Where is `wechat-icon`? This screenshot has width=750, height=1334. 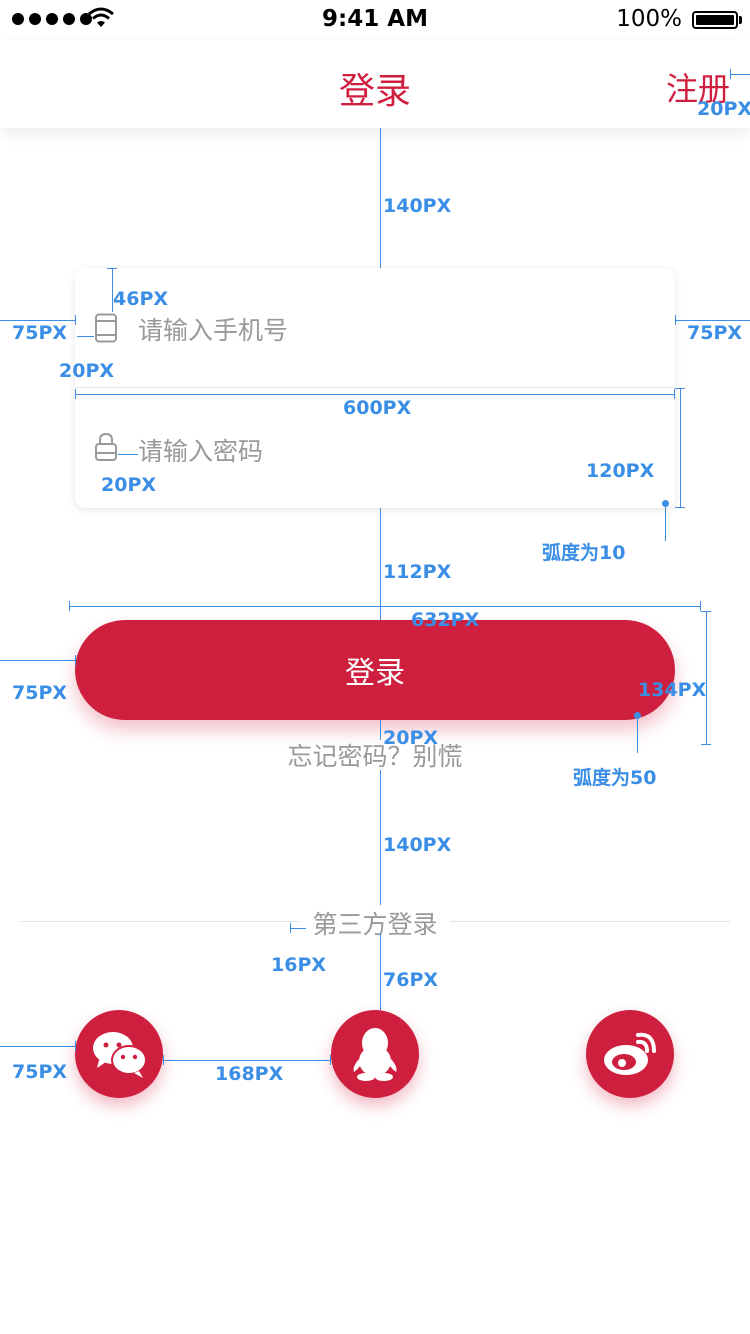
wechat-icon is located at coordinates (120, 1055).